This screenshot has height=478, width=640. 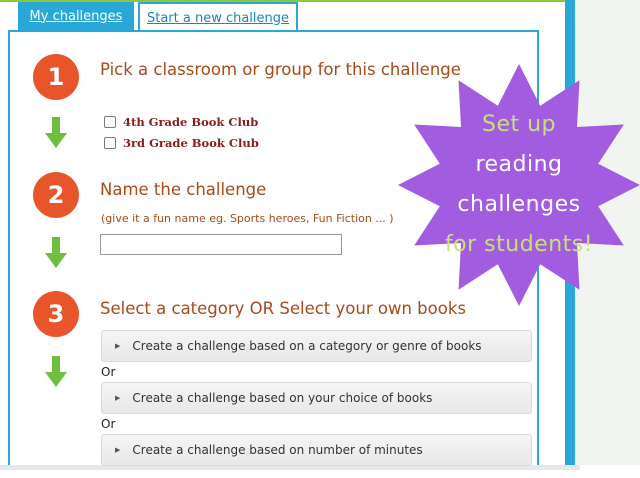 What do you see at coordinates (110, 122) in the screenshot?
I see `checkbox-4th-grade` at bounding box center [110, 122].